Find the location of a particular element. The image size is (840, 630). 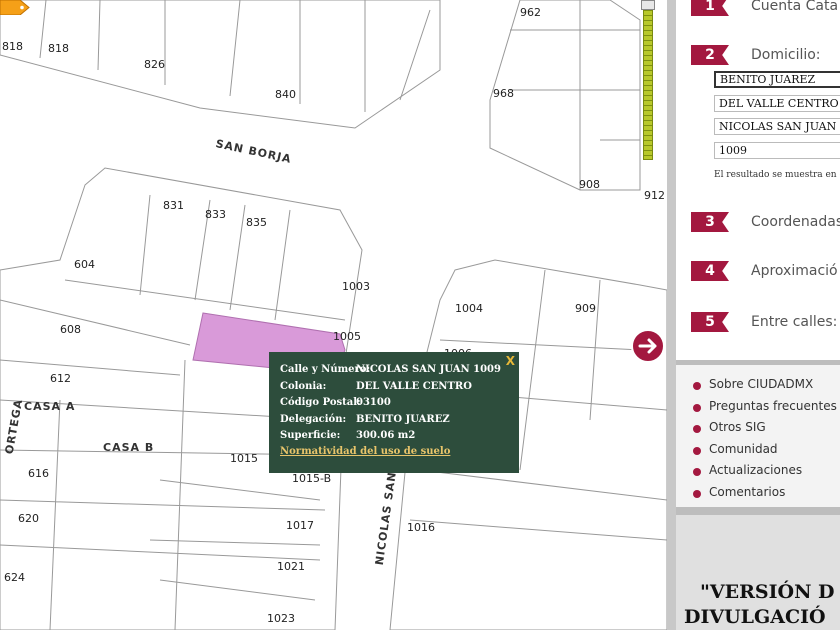

step-title: Aproximació is located at coordinates (794, 271).